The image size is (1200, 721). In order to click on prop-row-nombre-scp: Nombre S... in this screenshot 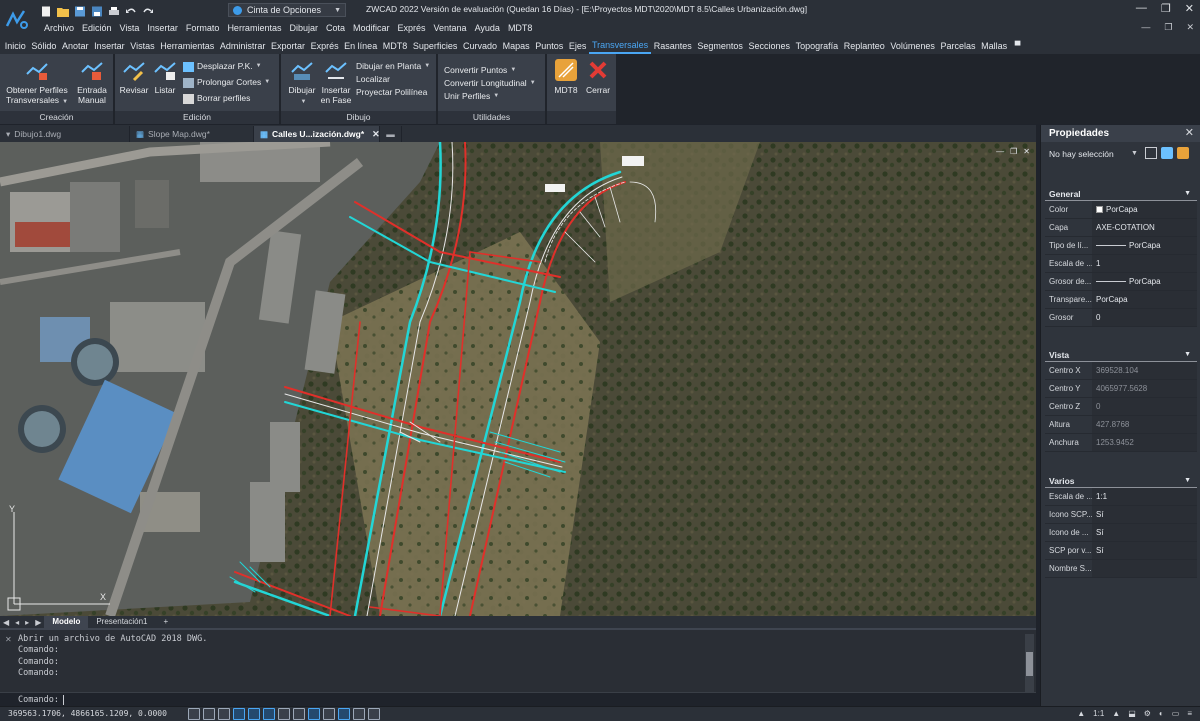, I will do `click(1121, 569)`.